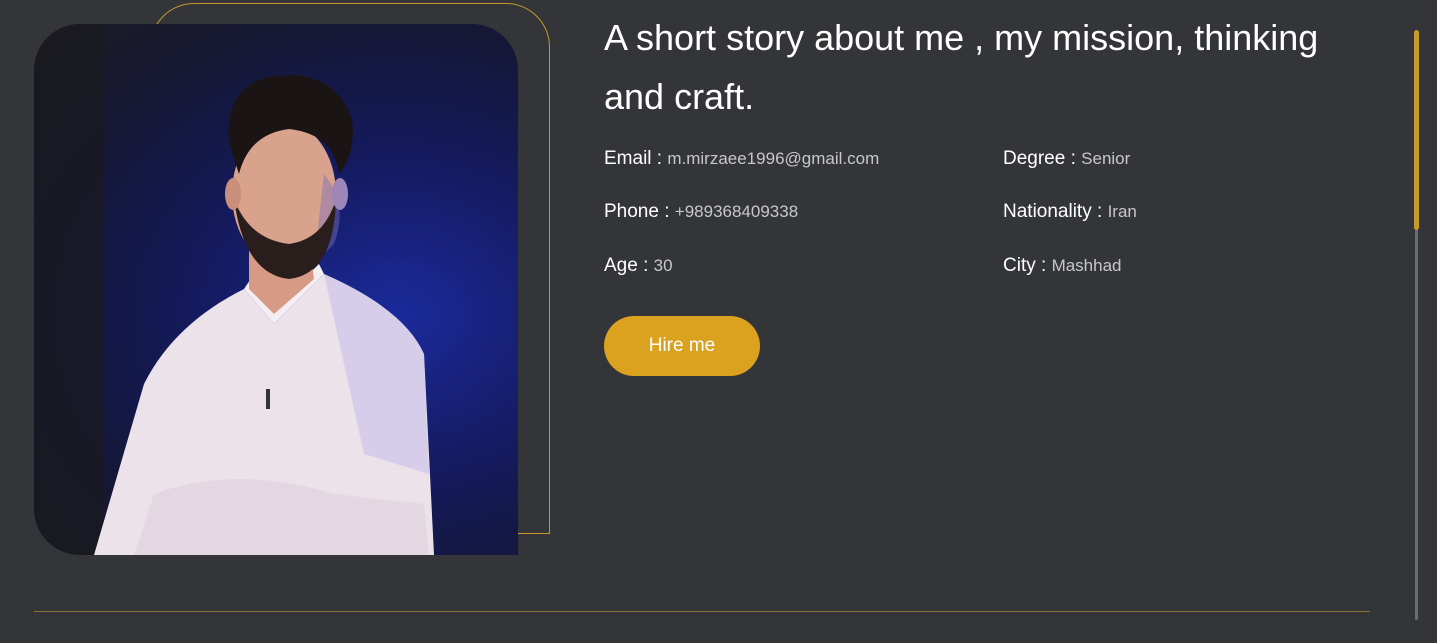  Describe the element at coordinates (1053, 211) in the screenshot. I see `info-label: Nationality :` at that location.